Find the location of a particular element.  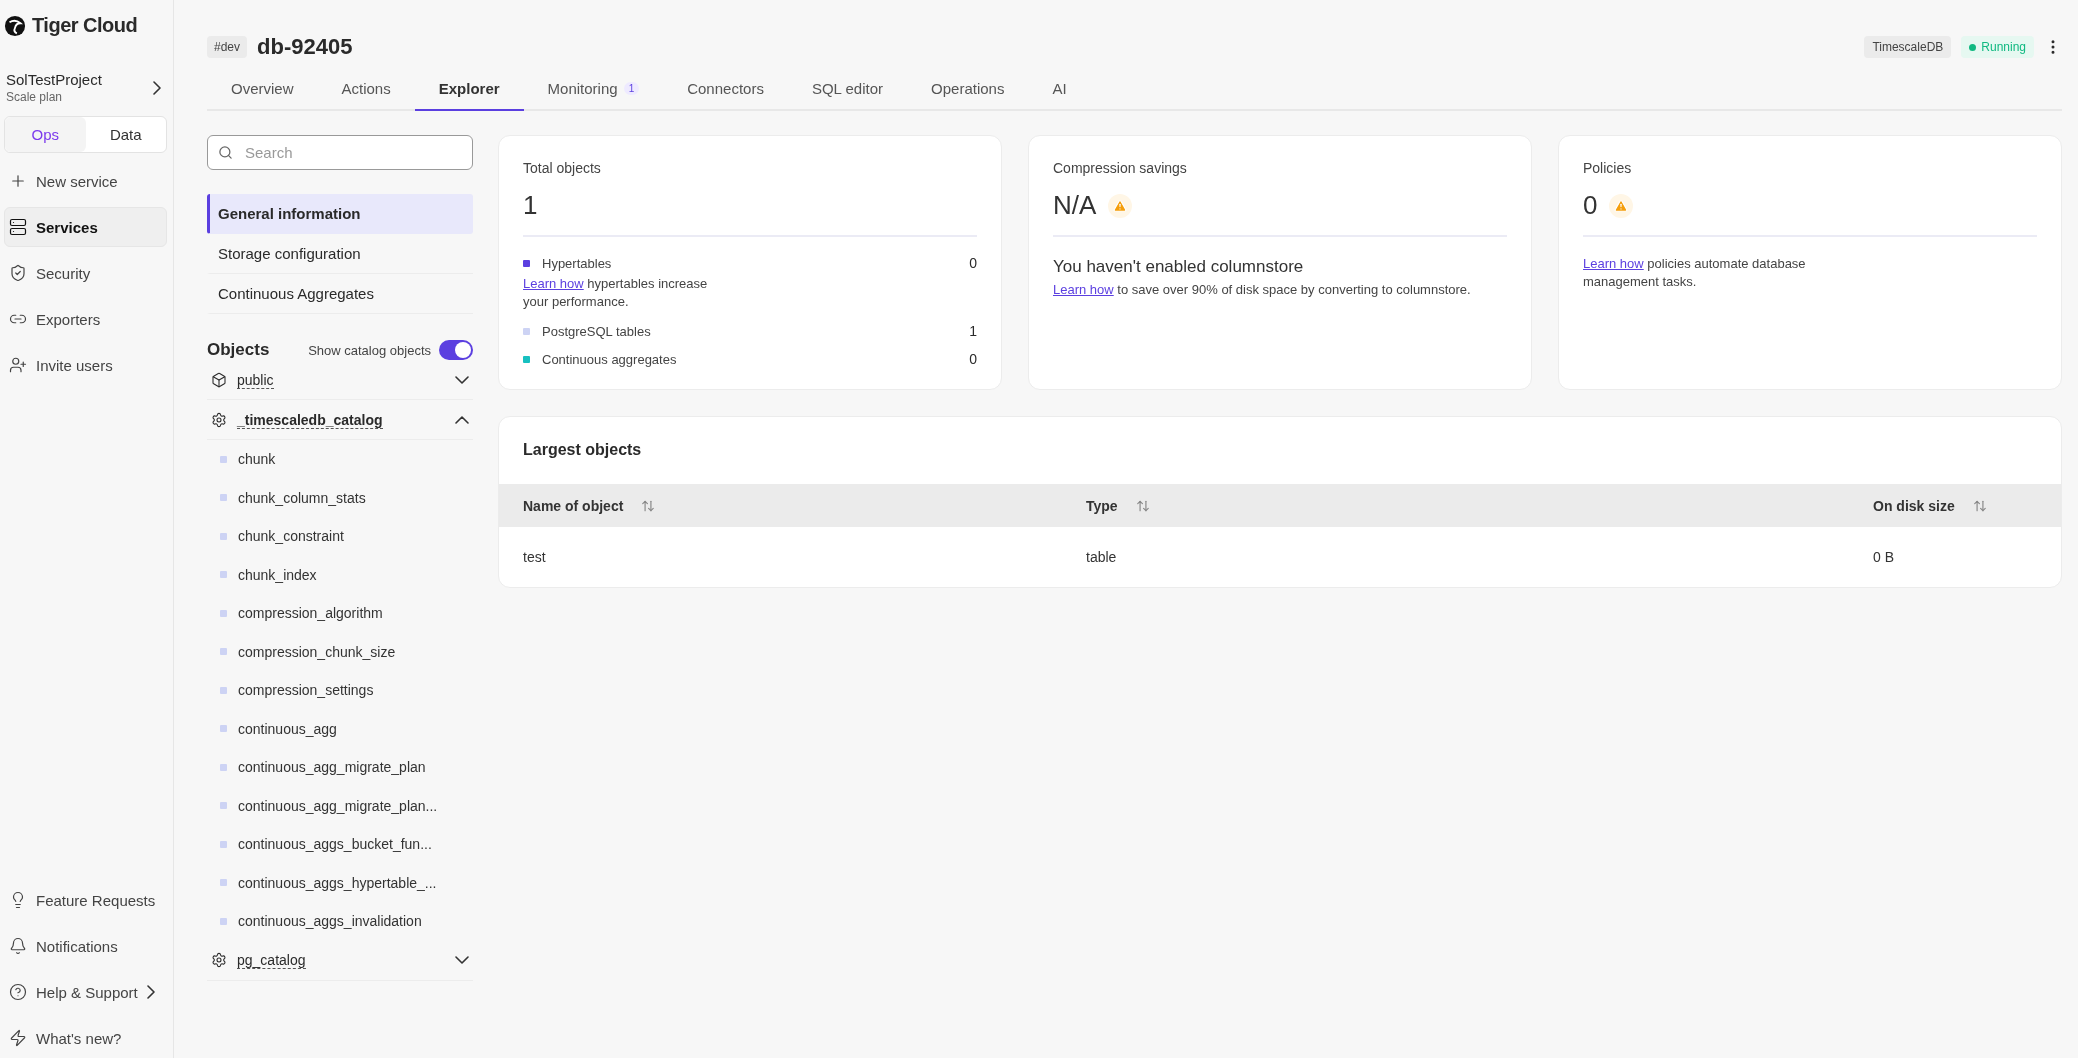

legend-label: Continuous aggregates is located at coordinates (610, 359).